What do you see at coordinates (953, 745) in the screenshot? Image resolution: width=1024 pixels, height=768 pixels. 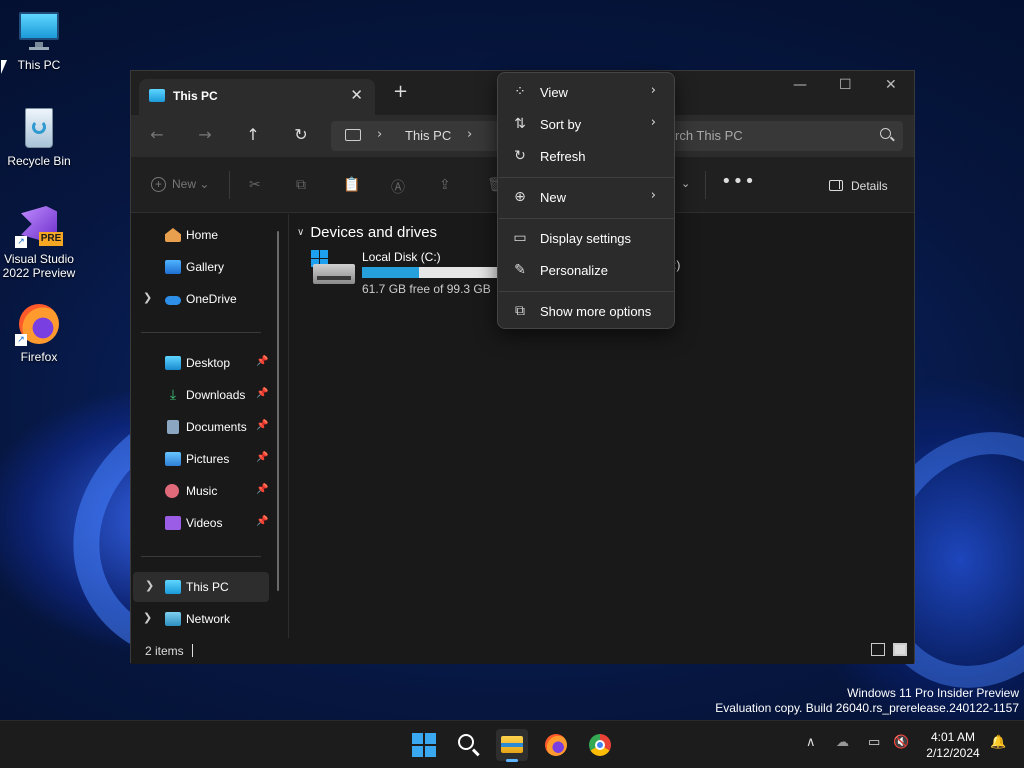 I see `clock: 4:01 AM 2/12/2024` at bounding box center [953, 745].